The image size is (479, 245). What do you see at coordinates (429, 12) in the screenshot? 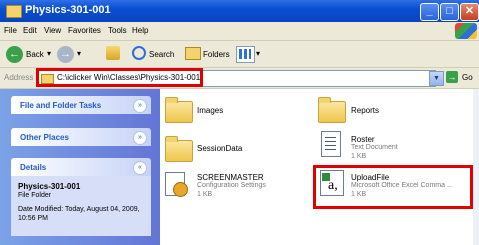
I see `minimize-button: _` at bounding box center [429, 12].